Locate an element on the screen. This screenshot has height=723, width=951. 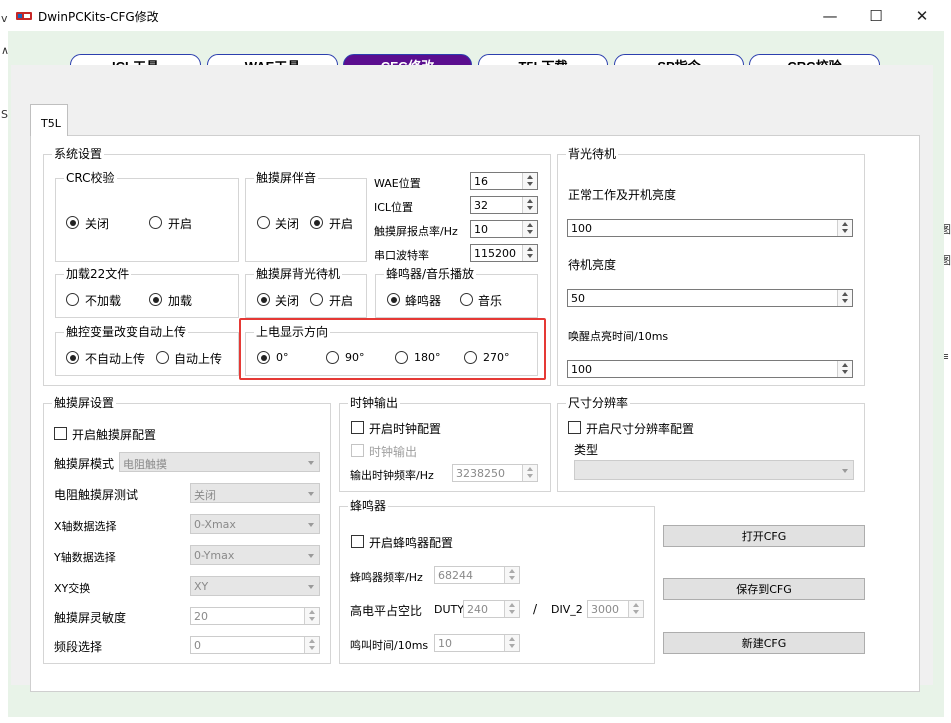
resist-test-select: 关闭 is located at coordinates (255, 493).